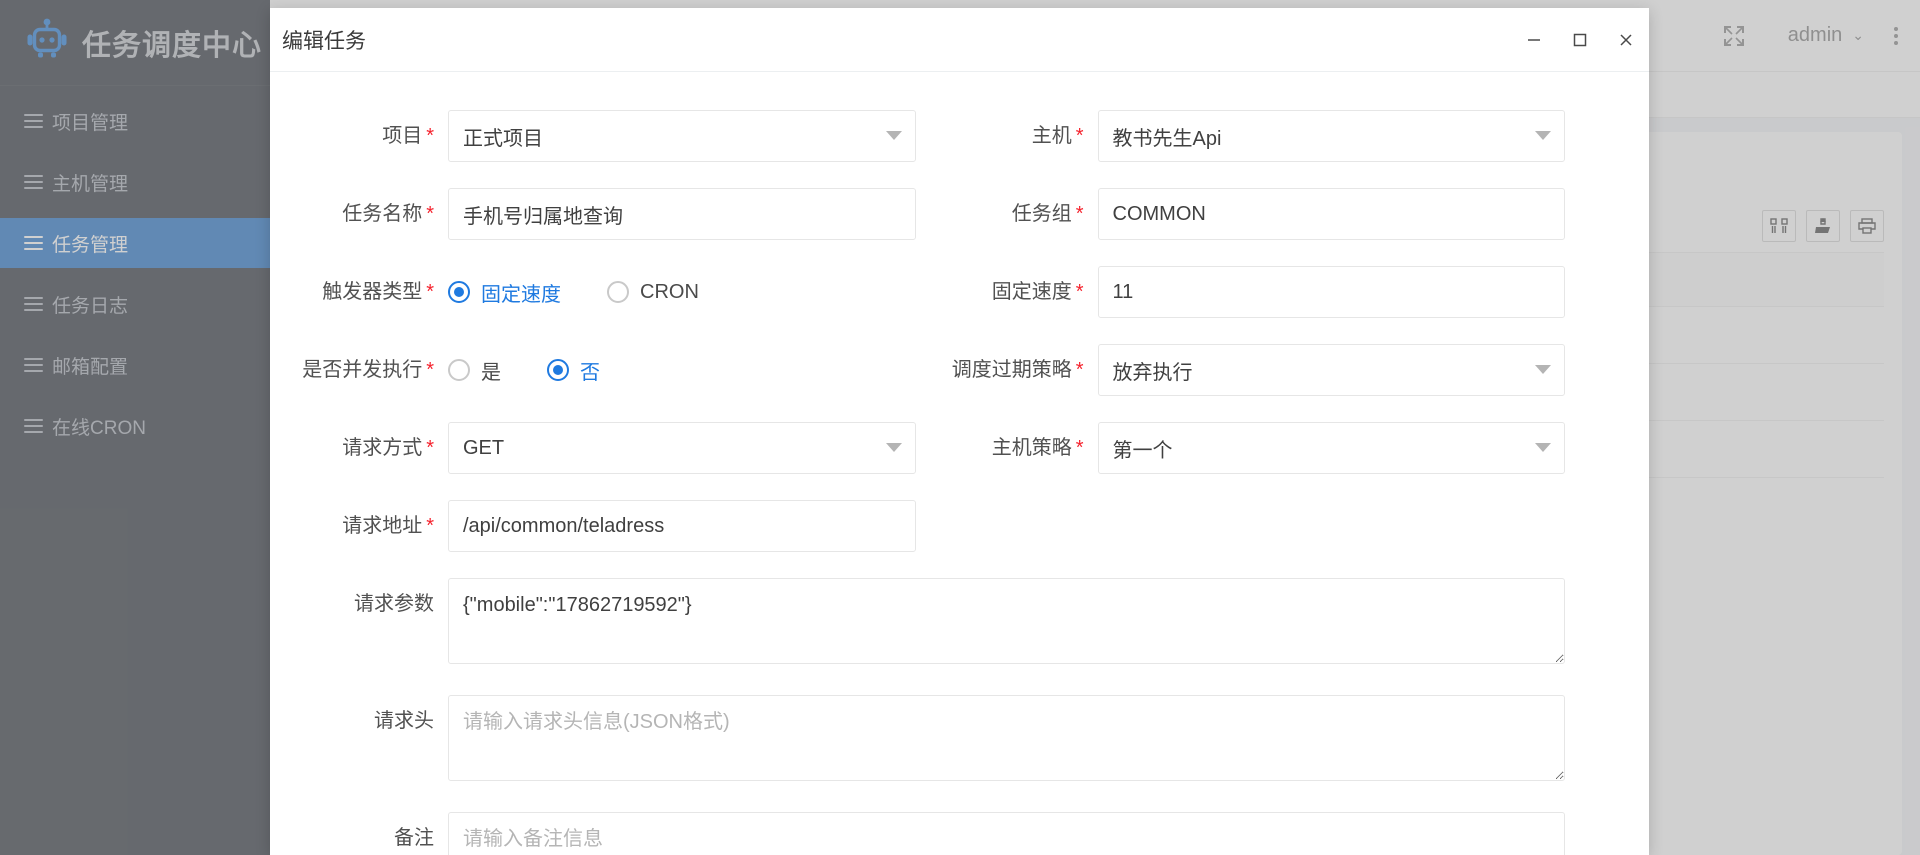 Image resolution: width=1920 pixels, height=855 pixels. I want to click on form-field-task-group: 任务组 *, so click(1255, 219).